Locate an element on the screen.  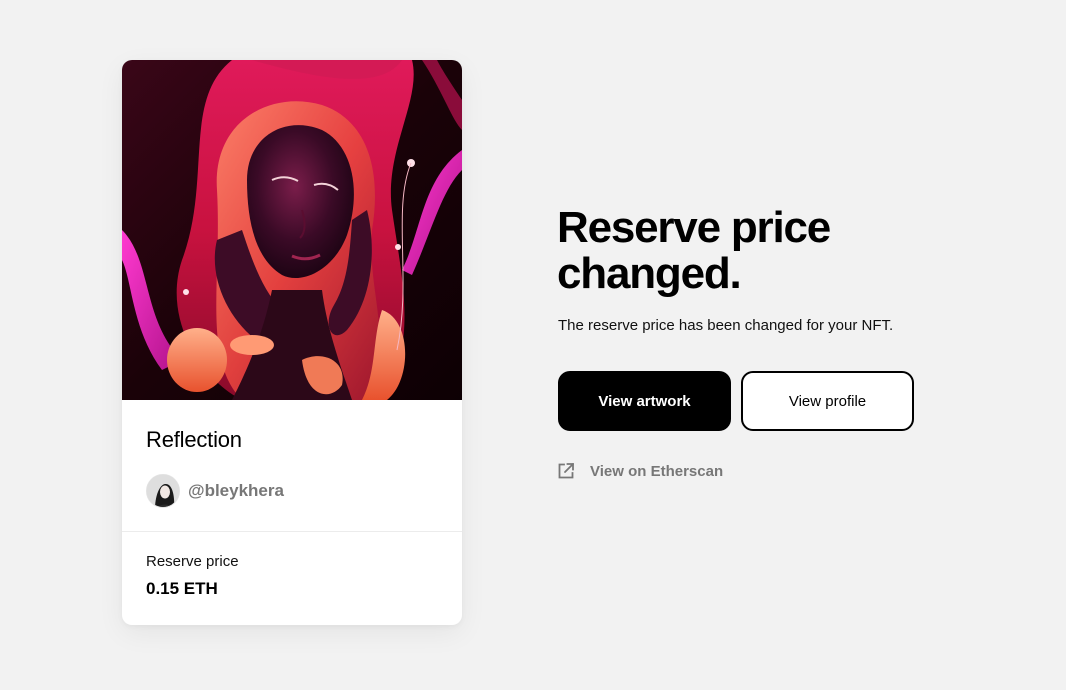
view-on-etherscan-link: View on Etherscan is located at coordinates (640, 471).